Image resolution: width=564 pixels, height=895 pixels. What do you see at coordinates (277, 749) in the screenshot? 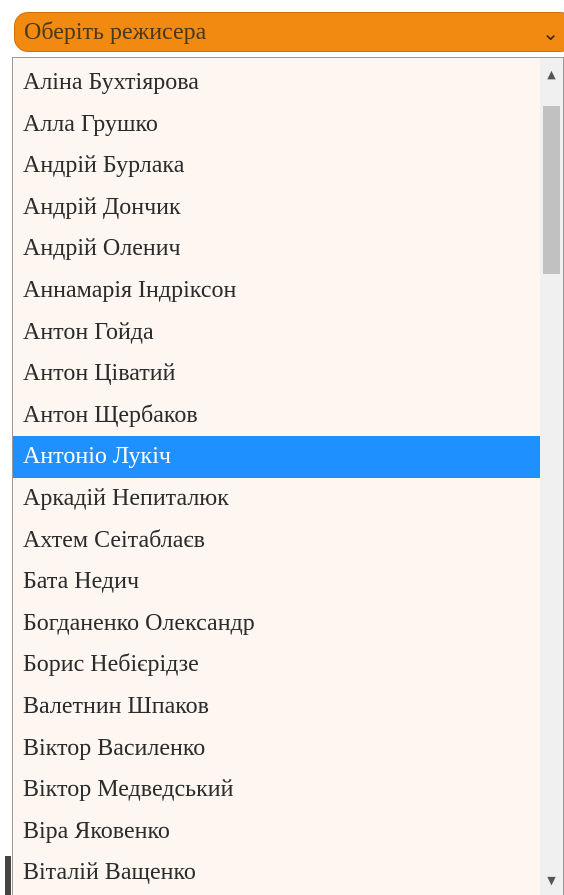
I see `list-item: Віктор Василенко` at bounding box center [277, 749].